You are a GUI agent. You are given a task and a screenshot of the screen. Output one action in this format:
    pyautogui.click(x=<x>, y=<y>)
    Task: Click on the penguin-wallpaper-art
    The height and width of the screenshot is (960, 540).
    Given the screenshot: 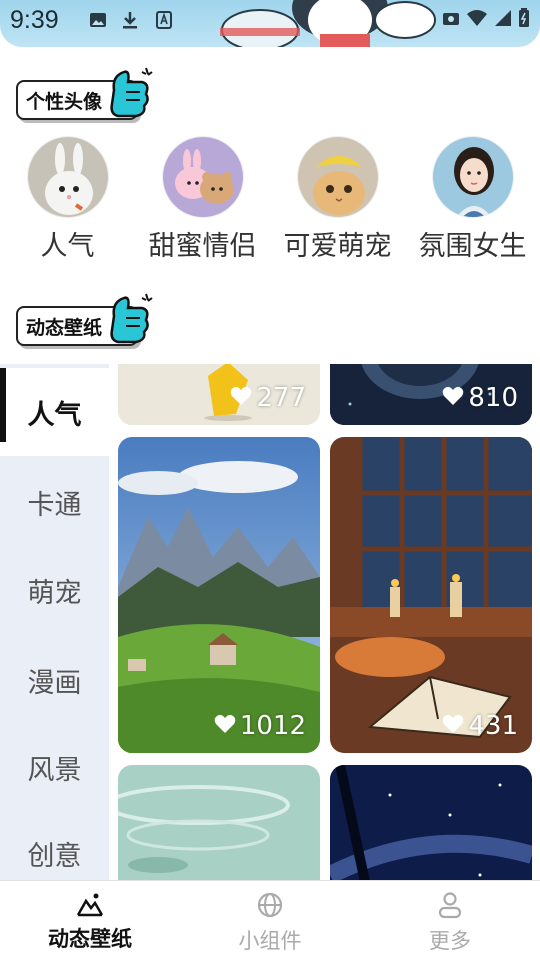 What is the action you would take?
    pyautogui.click(x=328, y=23)
    